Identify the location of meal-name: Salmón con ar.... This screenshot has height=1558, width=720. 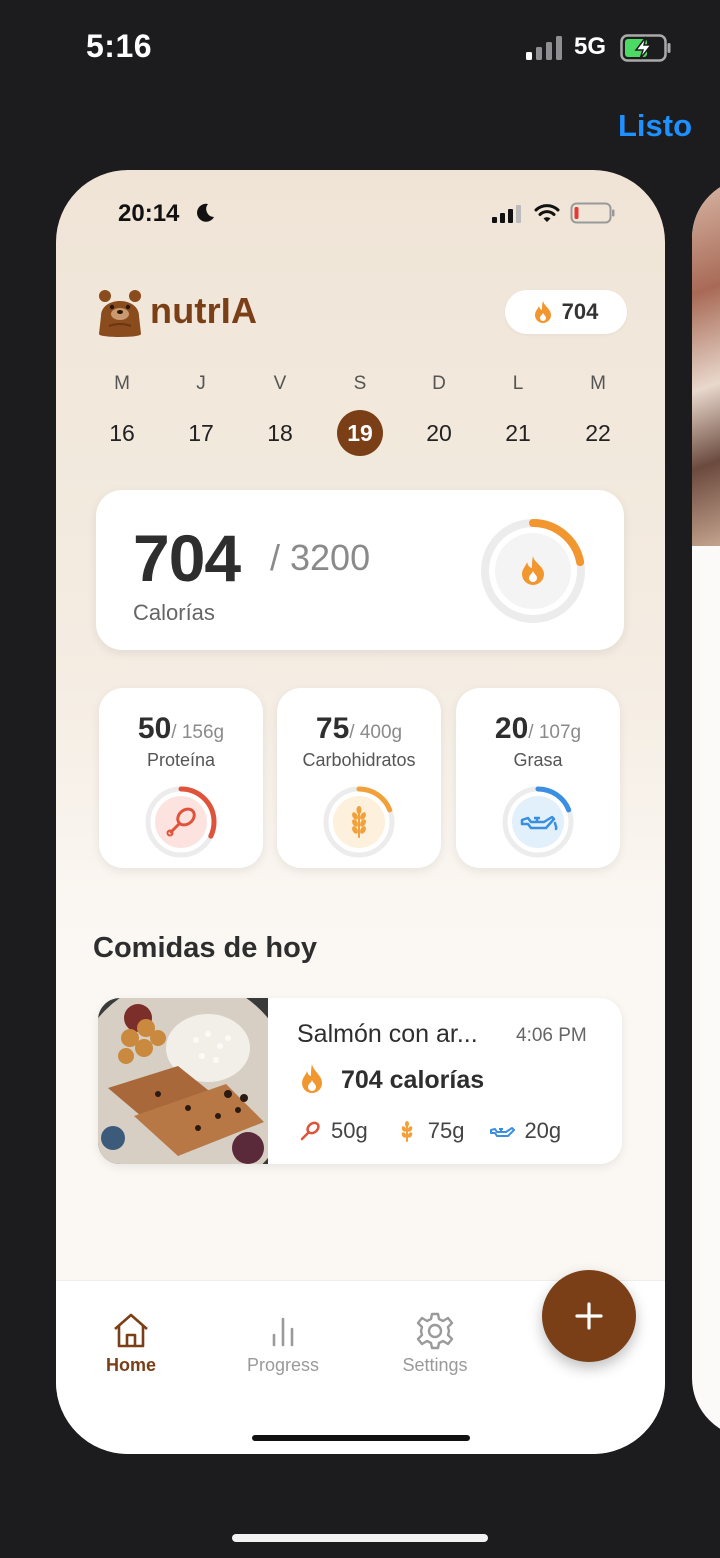
(387, 1034).